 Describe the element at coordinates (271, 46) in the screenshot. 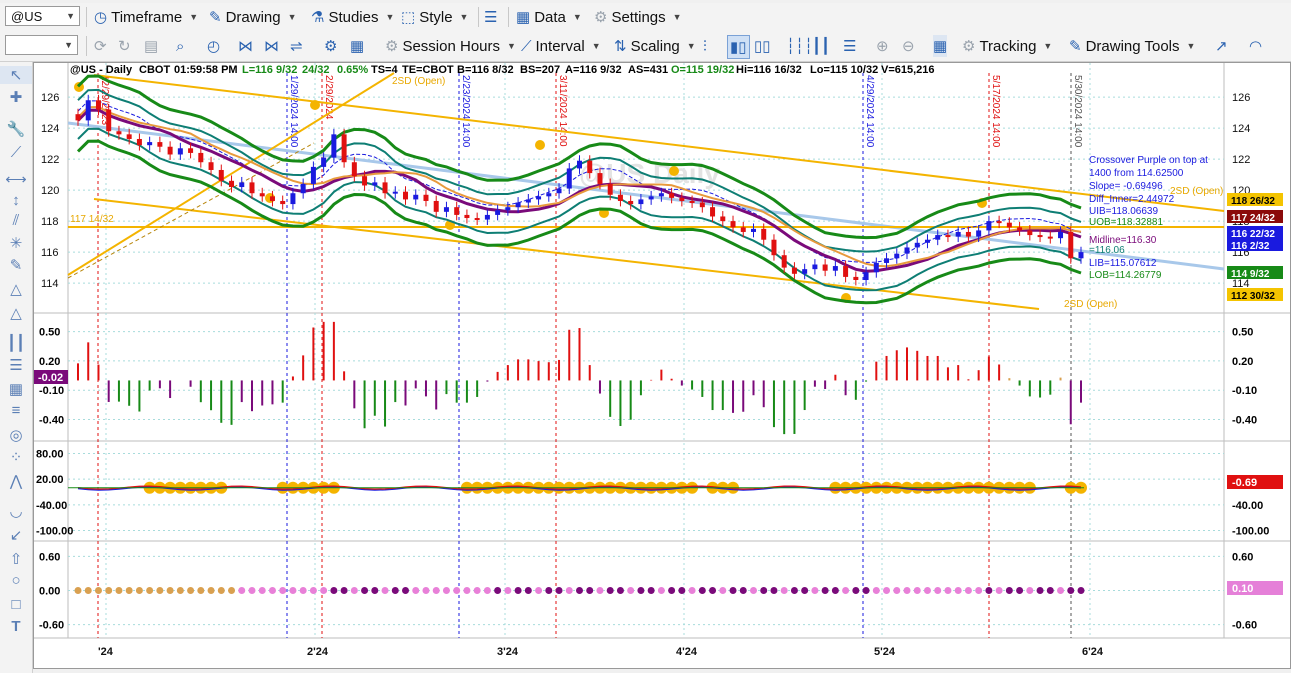

I see `compare-button: ⋈` at that location.